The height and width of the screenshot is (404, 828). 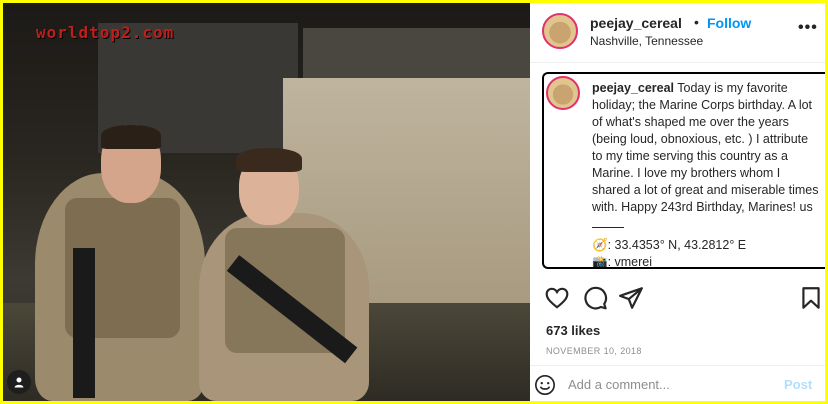 What do you see at coordinates (633, 88) in the screenshot?
I see `caption-username: peejay_cereal` at bounding box center [633, 88].